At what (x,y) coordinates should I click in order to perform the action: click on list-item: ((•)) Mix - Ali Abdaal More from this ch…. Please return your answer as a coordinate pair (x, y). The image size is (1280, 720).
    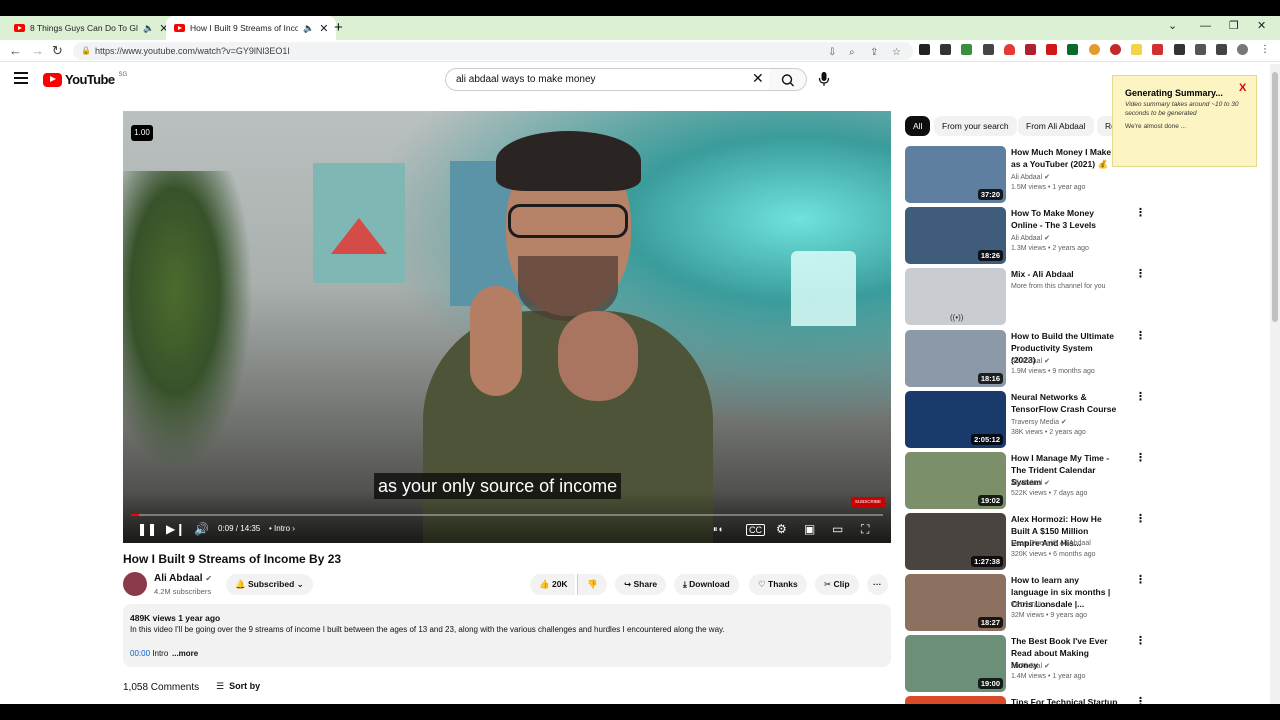
    Looking at the image, I should click on (1025, 296).